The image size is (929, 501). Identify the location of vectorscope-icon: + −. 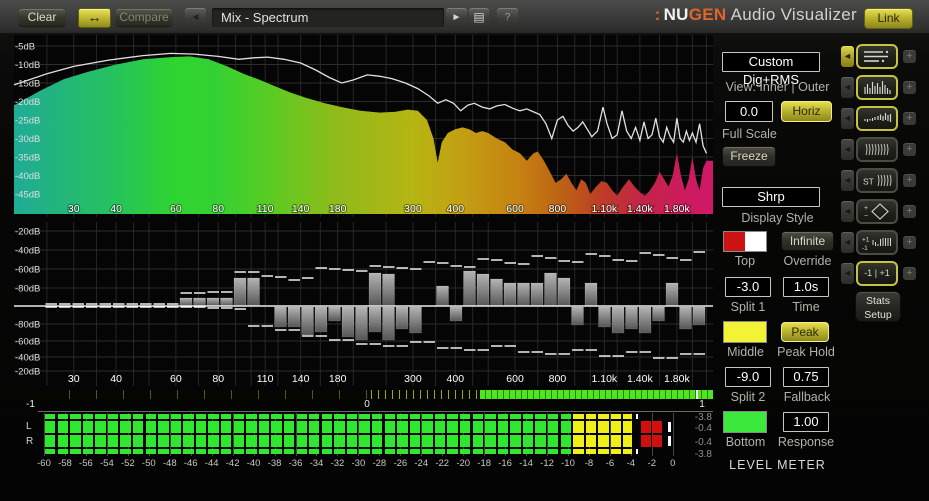
(877, 211).